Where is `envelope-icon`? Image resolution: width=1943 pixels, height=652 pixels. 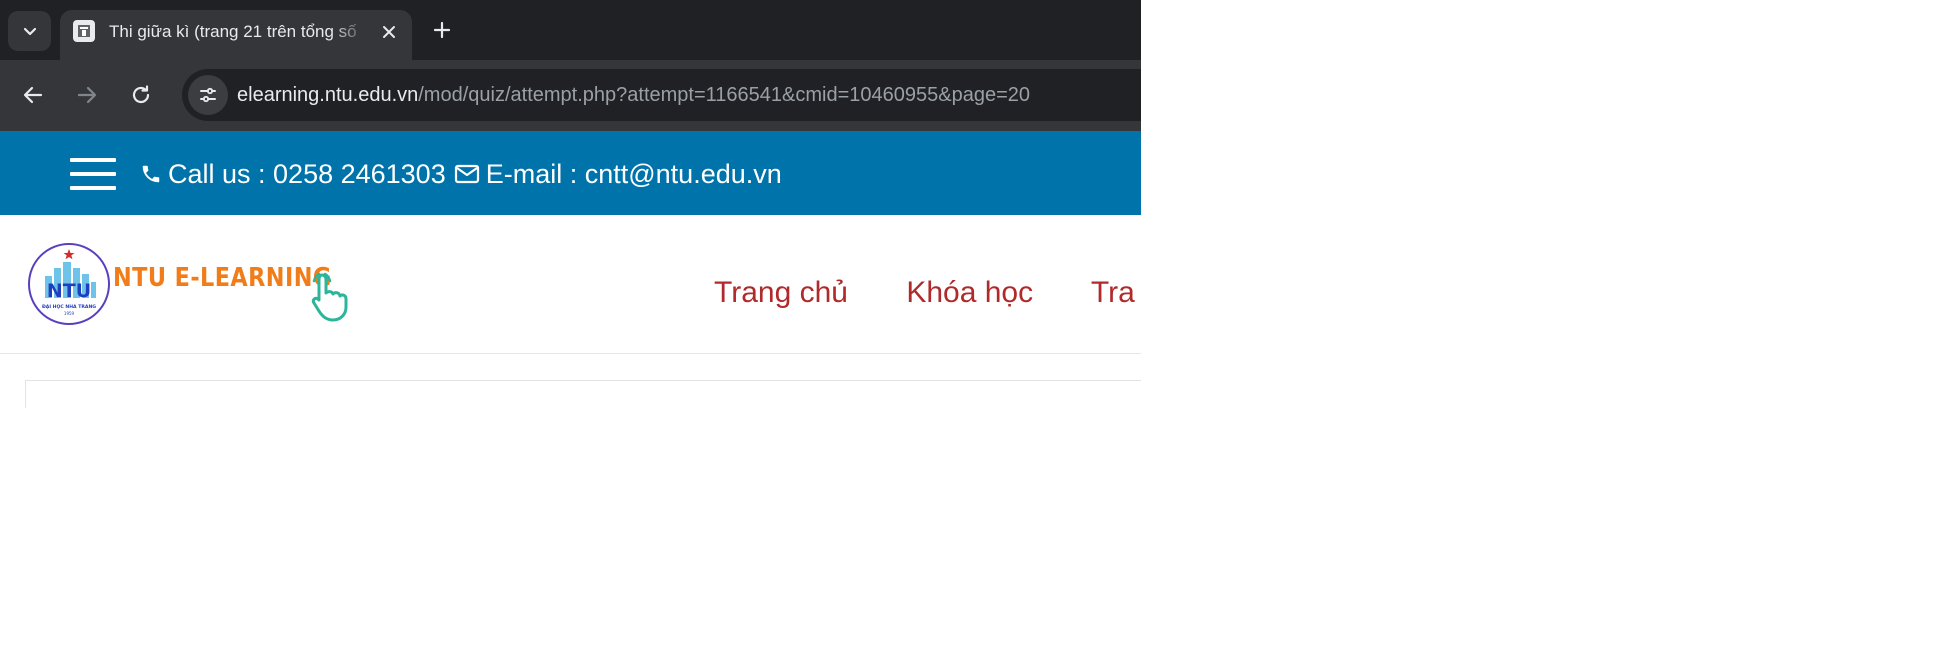 envelope-icon is located at coordinates (467, 174).